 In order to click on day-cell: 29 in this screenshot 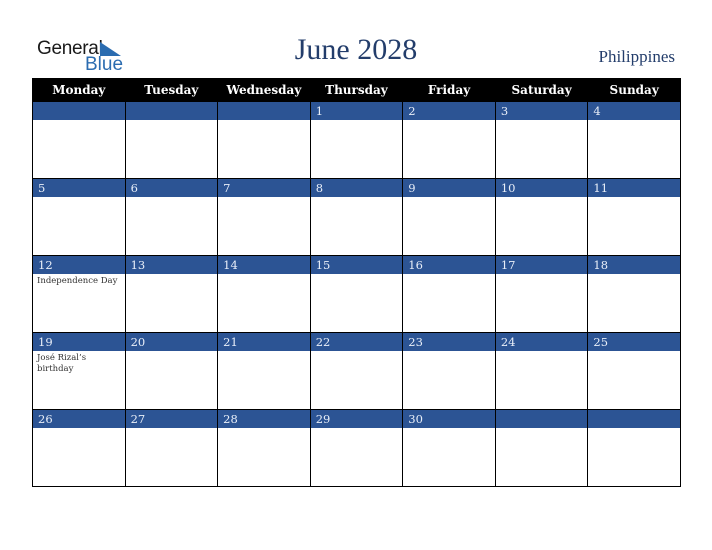, I will do `click(356, 448)`.